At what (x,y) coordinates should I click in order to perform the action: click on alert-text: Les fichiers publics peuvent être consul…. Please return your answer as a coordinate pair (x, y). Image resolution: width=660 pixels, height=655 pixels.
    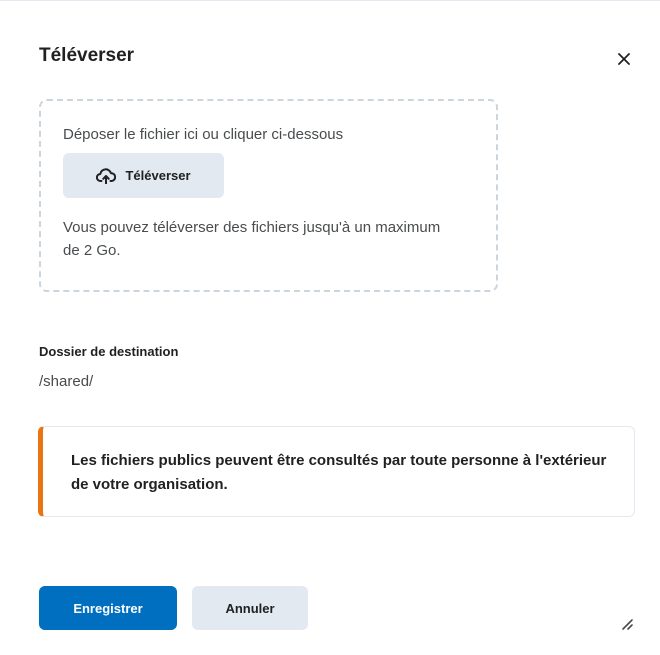
    Looking at the image, I should click on (339, 472).